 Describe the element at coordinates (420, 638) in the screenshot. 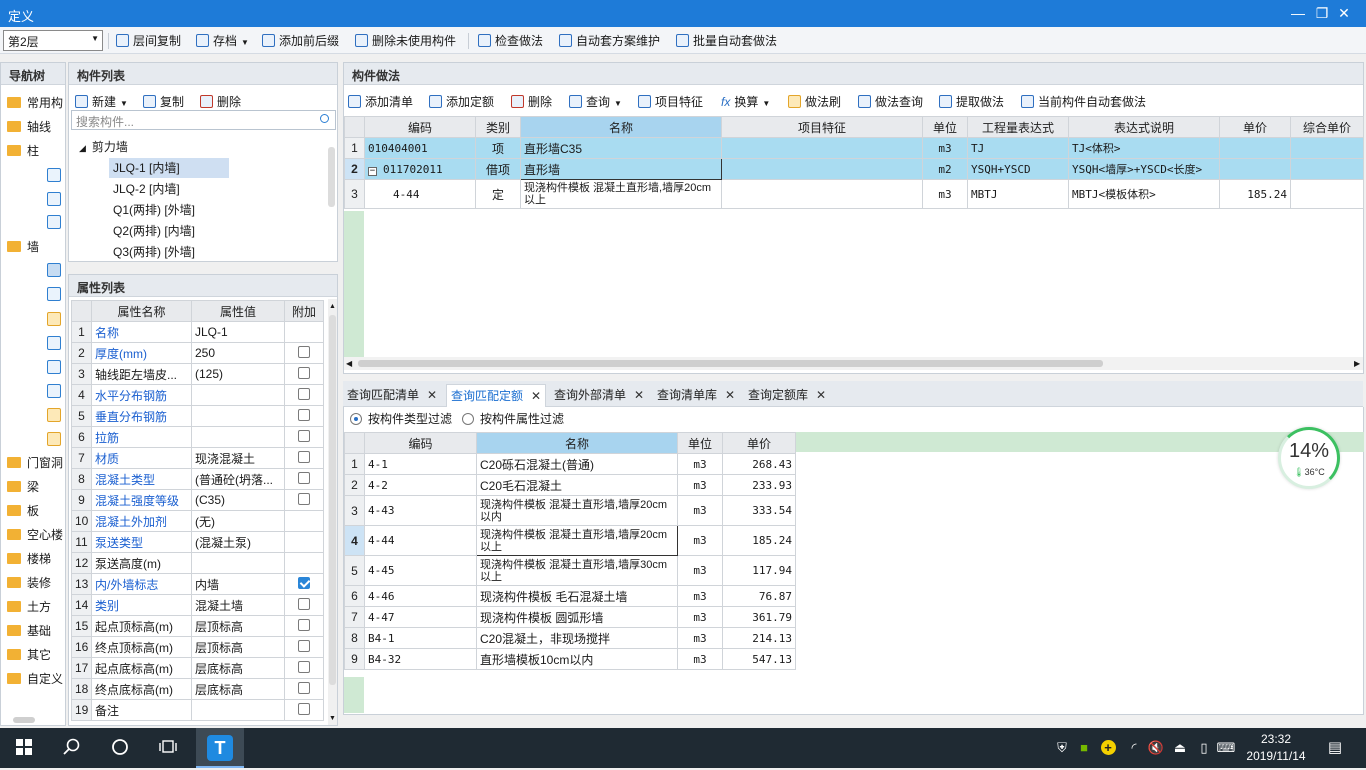

I see `cell-code: B4-1` at that location.